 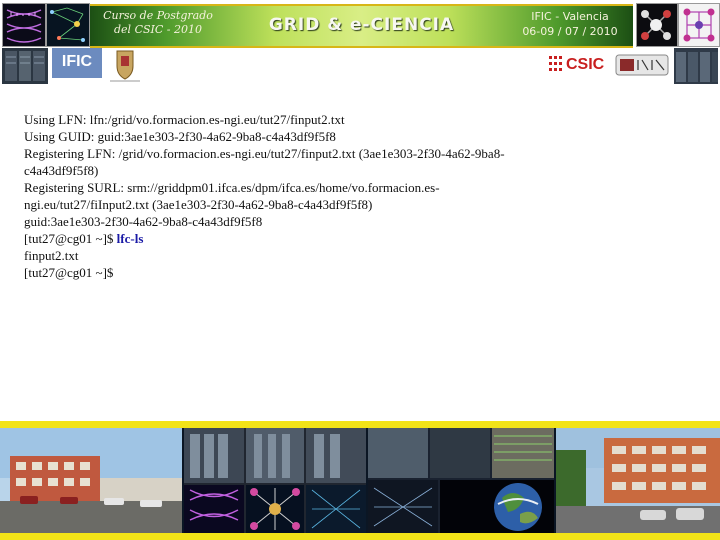 What do you see at coordinates (570, 16) in the screenshot?
I see `banner-venue-line1: IFIC - Valencia` at bounding box center [570, 16].